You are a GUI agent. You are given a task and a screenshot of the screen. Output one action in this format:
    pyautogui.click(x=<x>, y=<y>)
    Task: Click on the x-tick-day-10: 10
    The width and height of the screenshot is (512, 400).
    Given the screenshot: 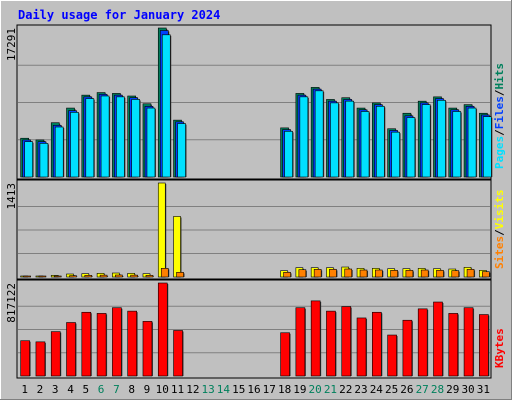 What is the action you would take?
    pyautogui.click(x=162, y=389)
    